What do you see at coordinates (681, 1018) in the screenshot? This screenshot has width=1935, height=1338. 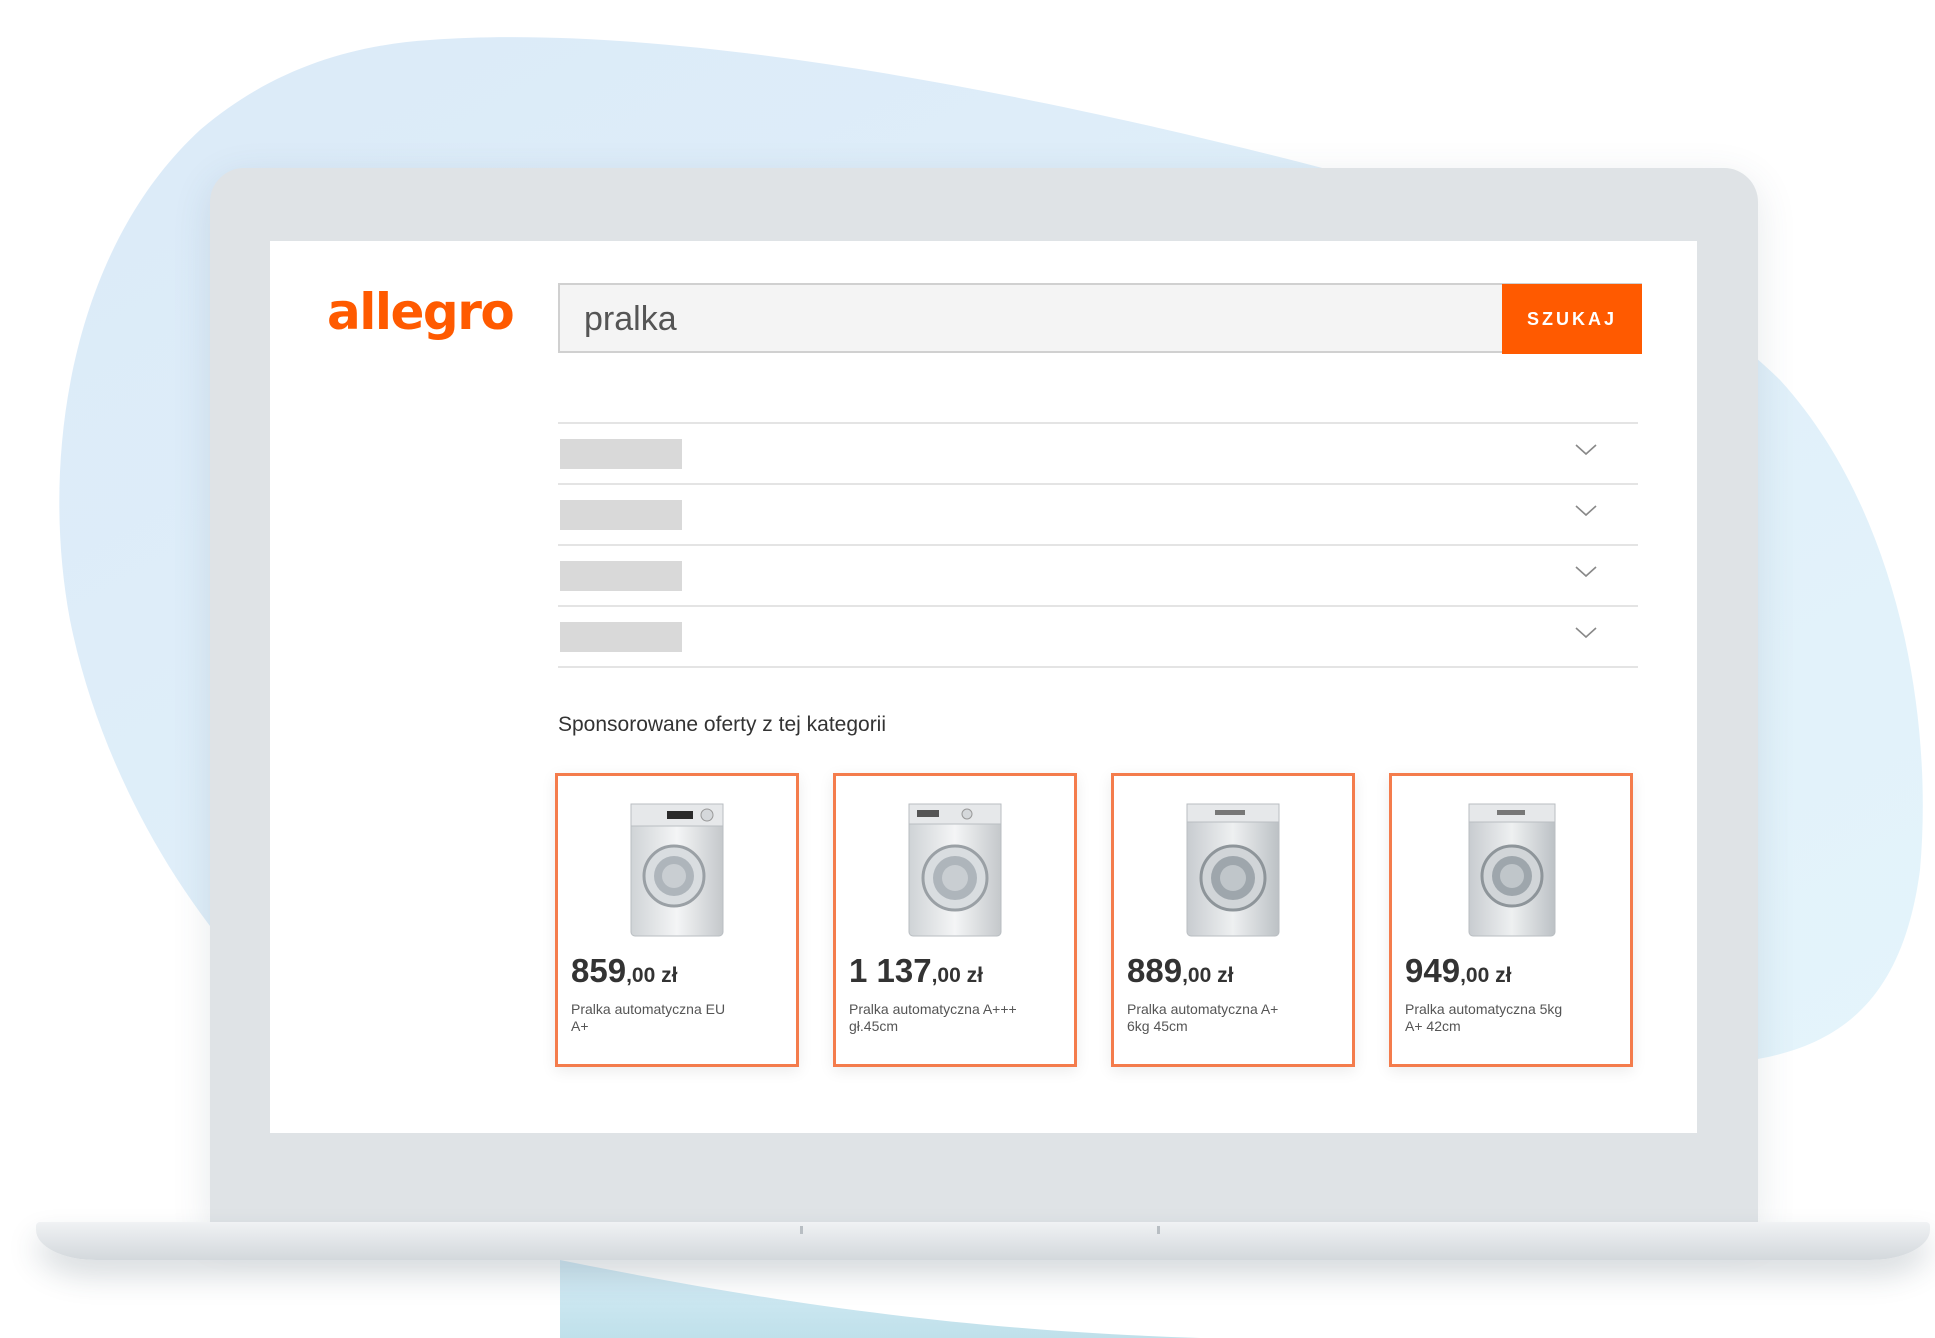 I see `offer-description: Pralka automatyczna EU A+` at bounding box center [681, 1018].